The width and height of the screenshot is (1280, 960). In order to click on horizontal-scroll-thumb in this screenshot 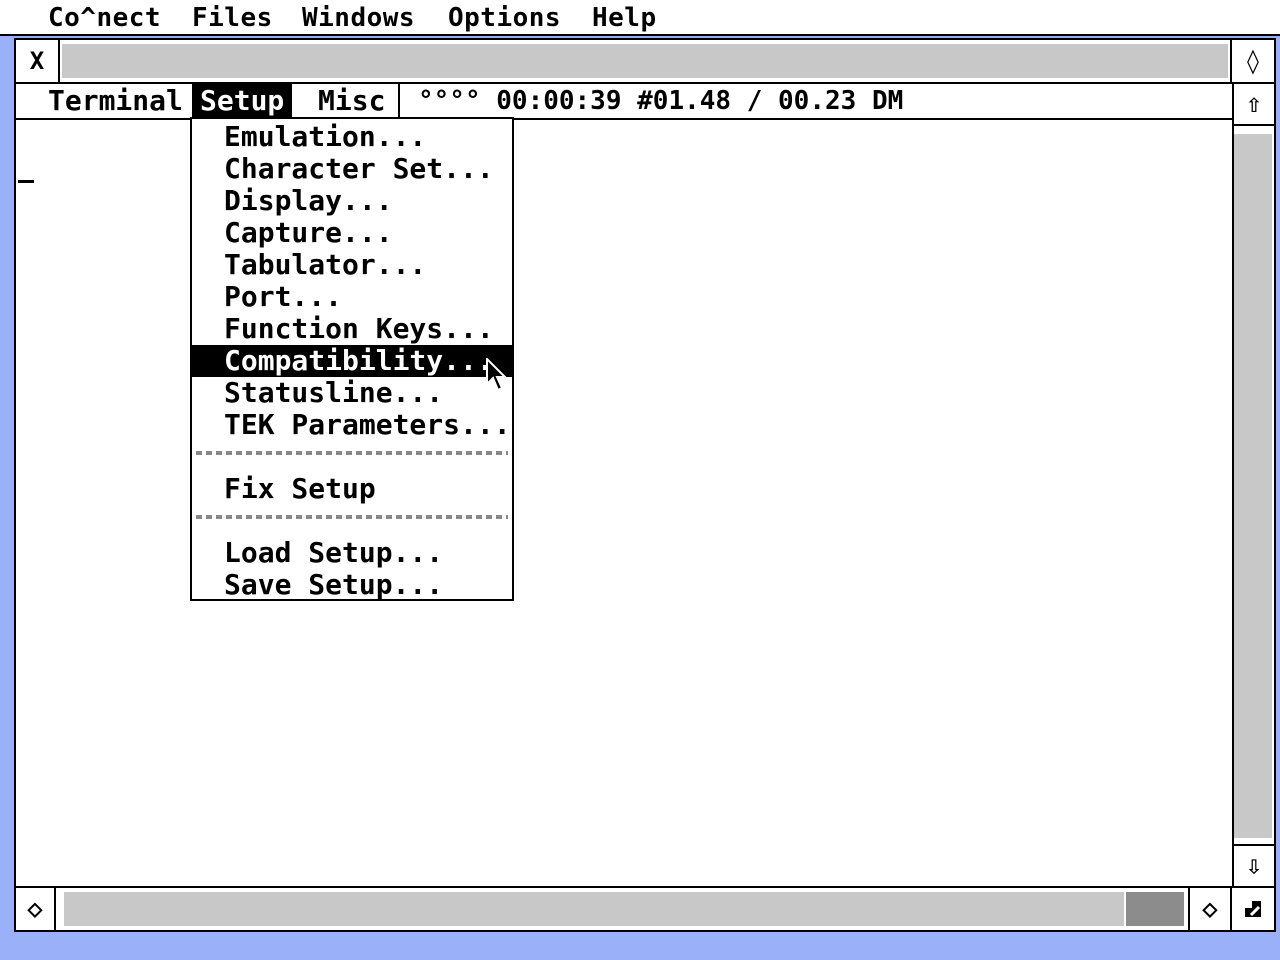, I will do `click(1154, 909)`.